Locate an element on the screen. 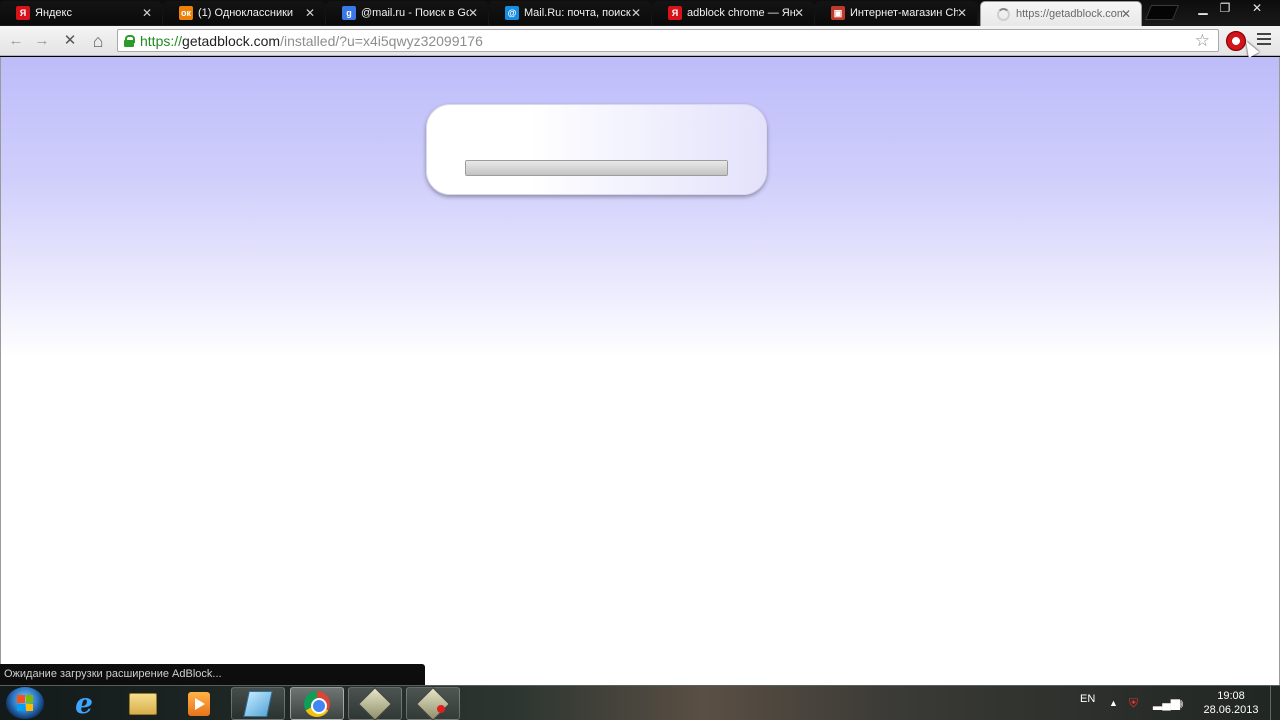 This screenshot has height=720, width=1280. odnoklassniki-icon: ок is located at coordinates (186, 13).